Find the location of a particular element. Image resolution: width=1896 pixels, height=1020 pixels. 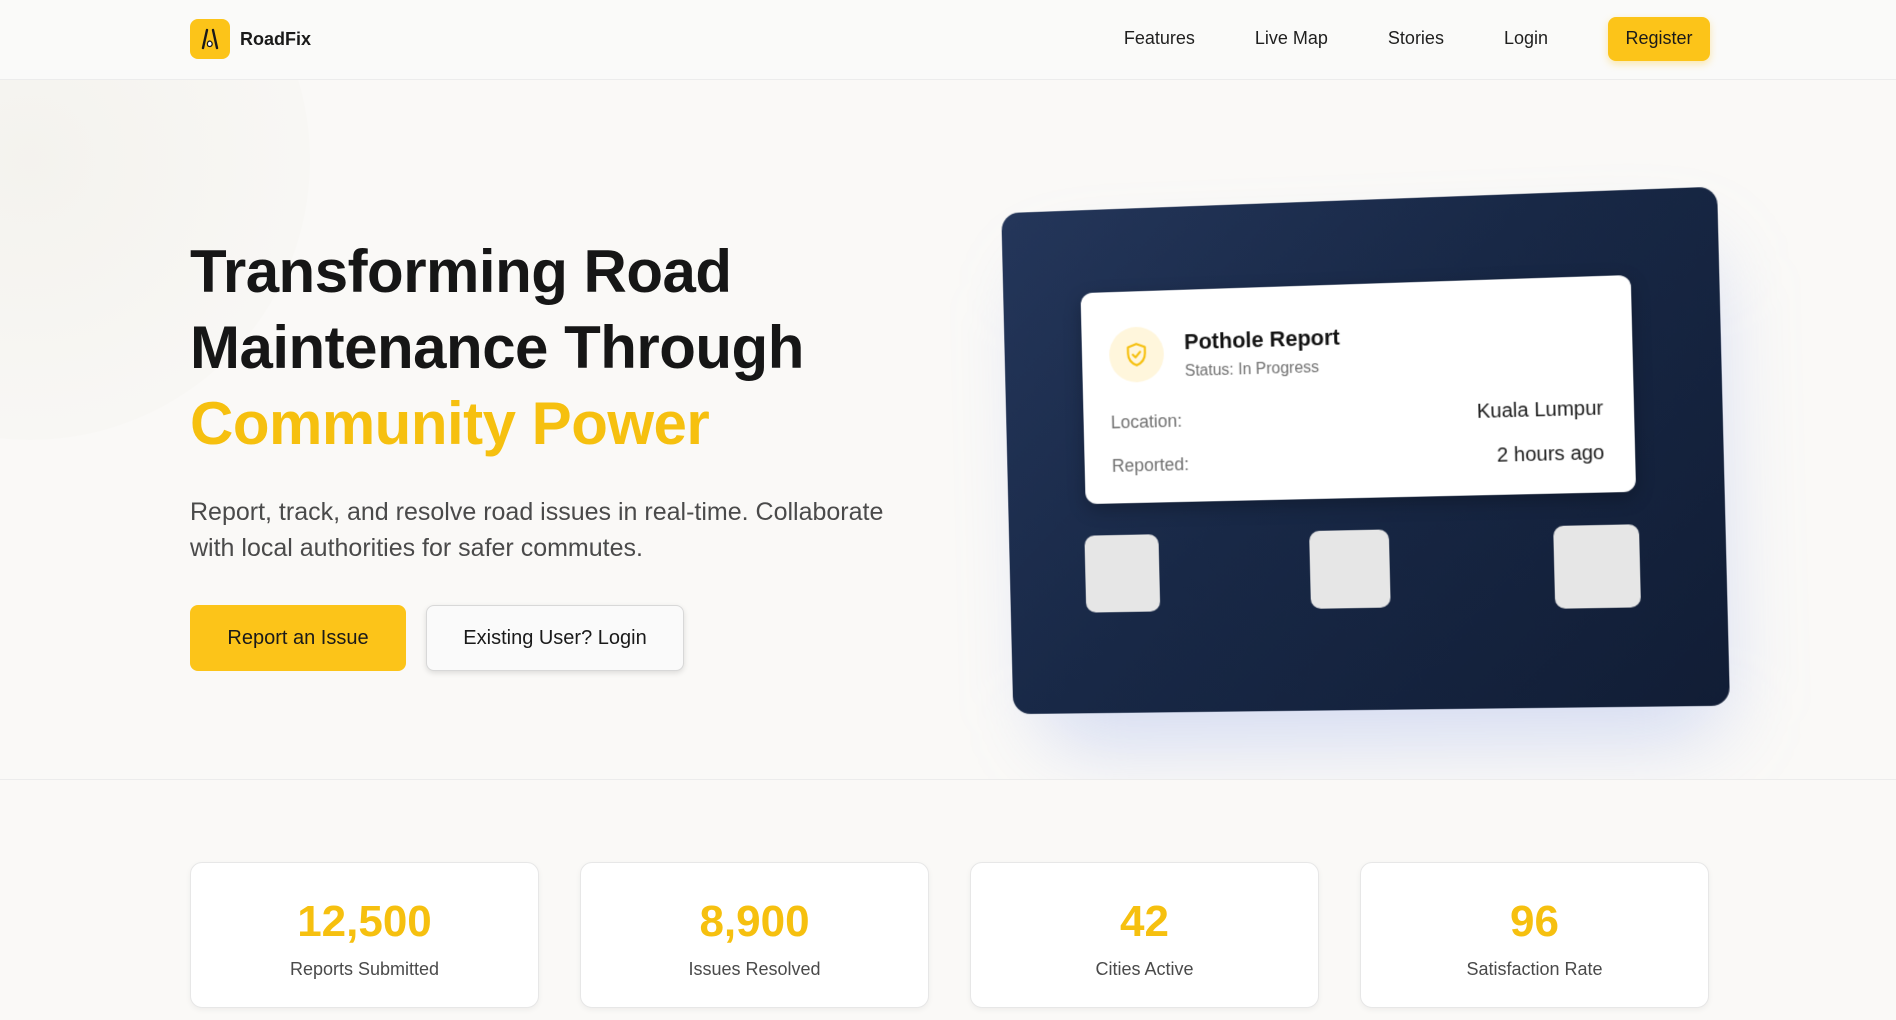

register-button: Register is located at coordinates (1659, 39).